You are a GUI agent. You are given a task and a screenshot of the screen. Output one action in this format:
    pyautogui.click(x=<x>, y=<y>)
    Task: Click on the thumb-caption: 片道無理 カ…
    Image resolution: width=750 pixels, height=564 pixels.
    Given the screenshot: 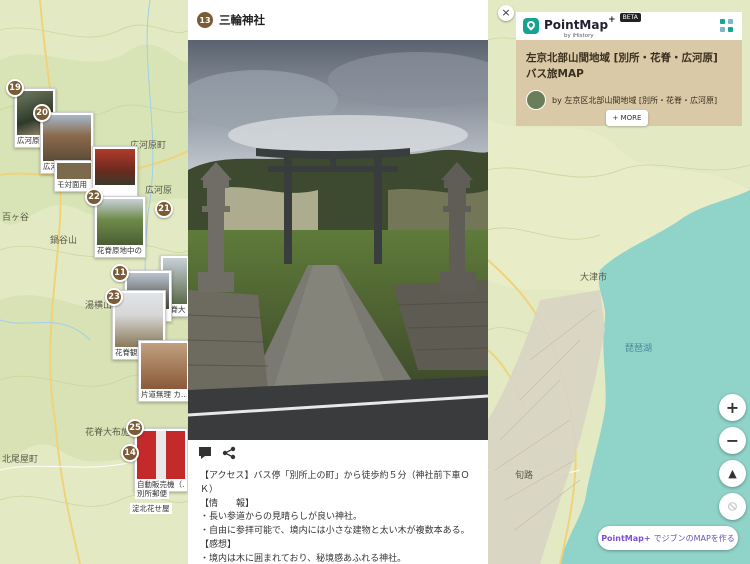 What is the action you would take?
    pyautogui.click(x=164, y=394)
    